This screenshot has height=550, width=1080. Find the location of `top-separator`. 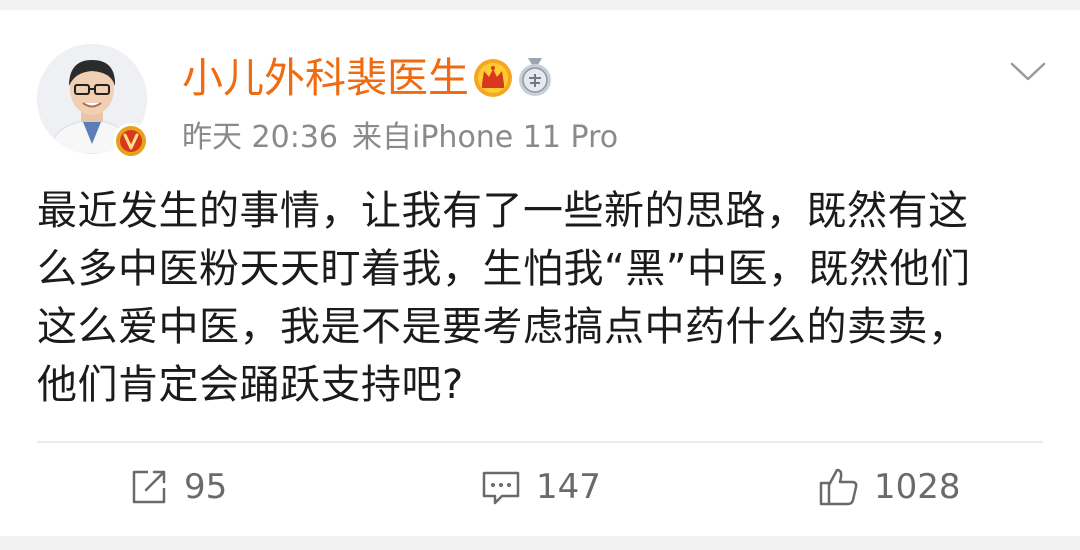

top-separator is located at coordinates (540, 5).